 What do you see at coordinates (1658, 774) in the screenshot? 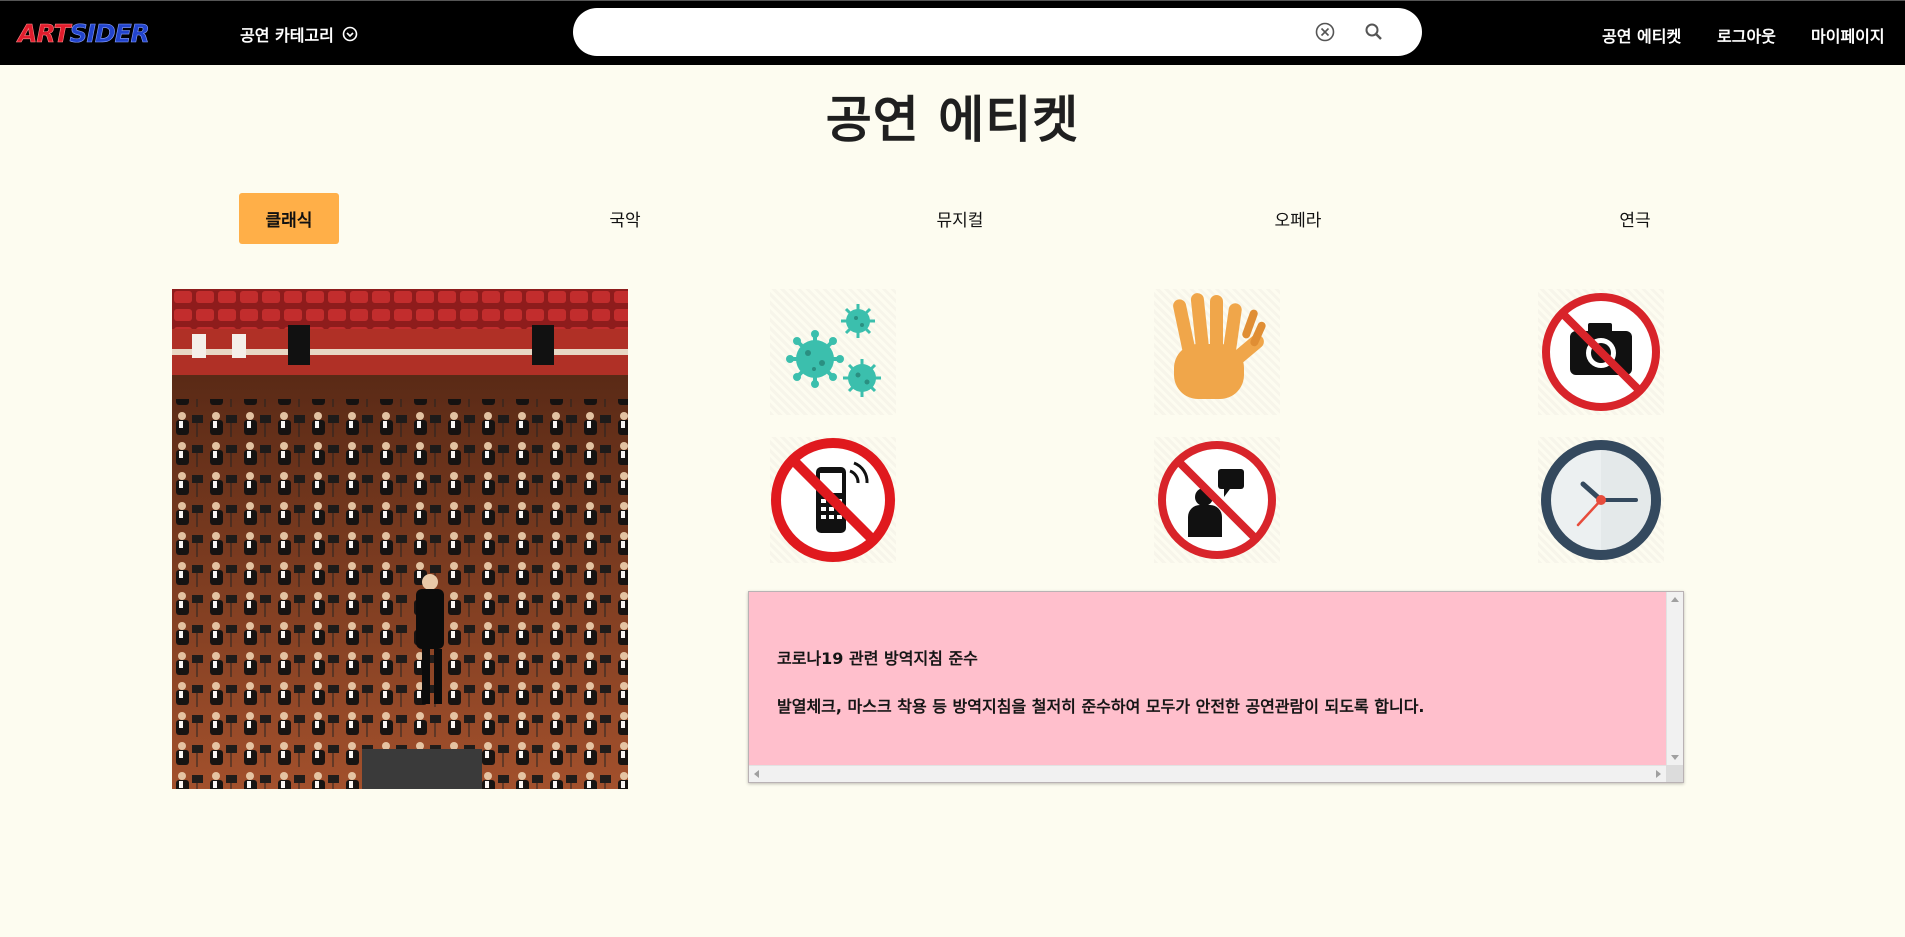
I see `scroll-right-arrow-icon` at bounding box center [1658, 774].